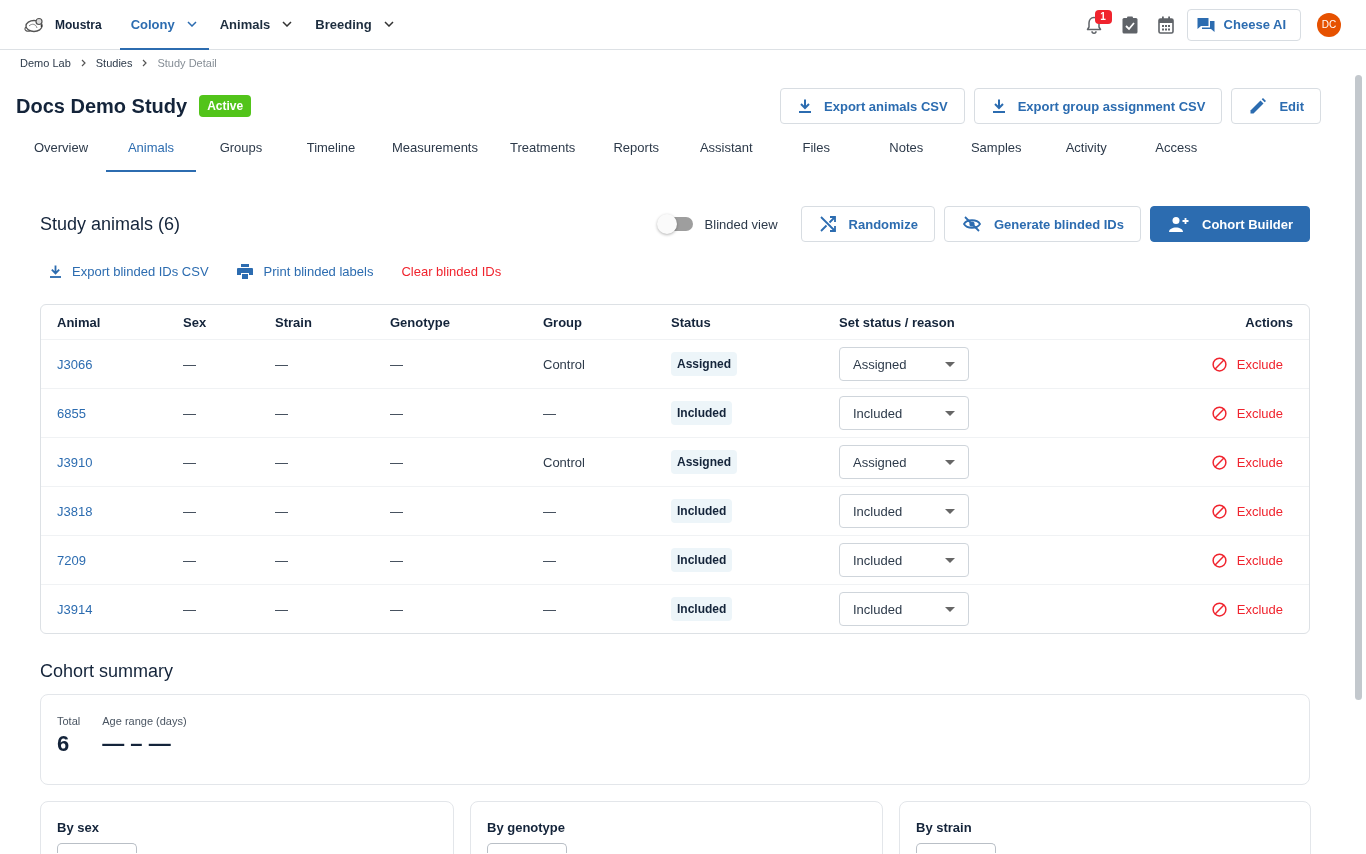 The width and height of the screenshot is (1366, 854). I want to click on column-header: Actions, so click(1269, 322).